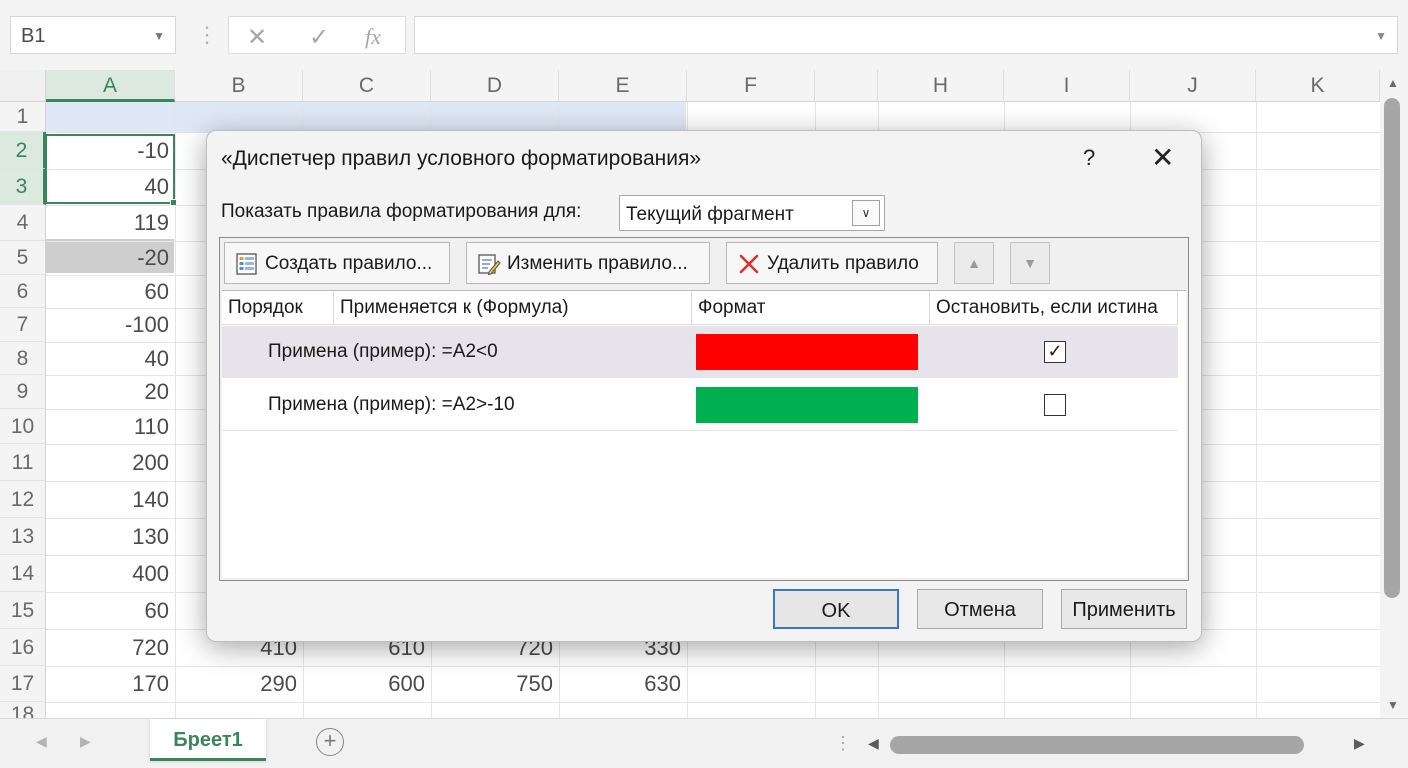 The height and width of the screenshot is (768, 1408). What do you see at coordinates (1055, 352) in the screenshot?
I see `stop-if-true-checkbox: ✓` at bounding box center [1055, 352].